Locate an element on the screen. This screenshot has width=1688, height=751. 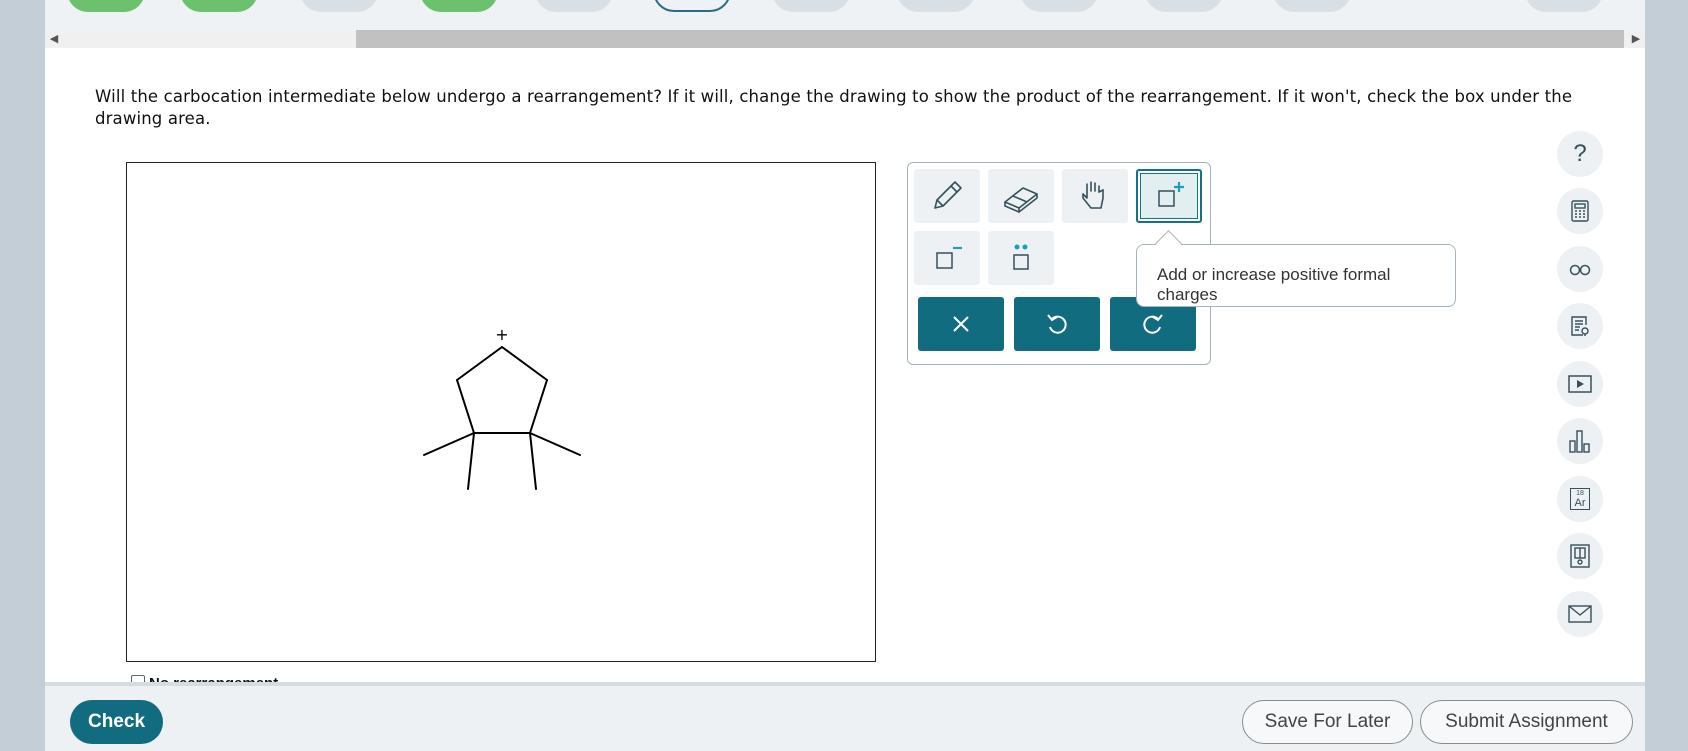
chart-icon is located at coordinates (1579, 441).